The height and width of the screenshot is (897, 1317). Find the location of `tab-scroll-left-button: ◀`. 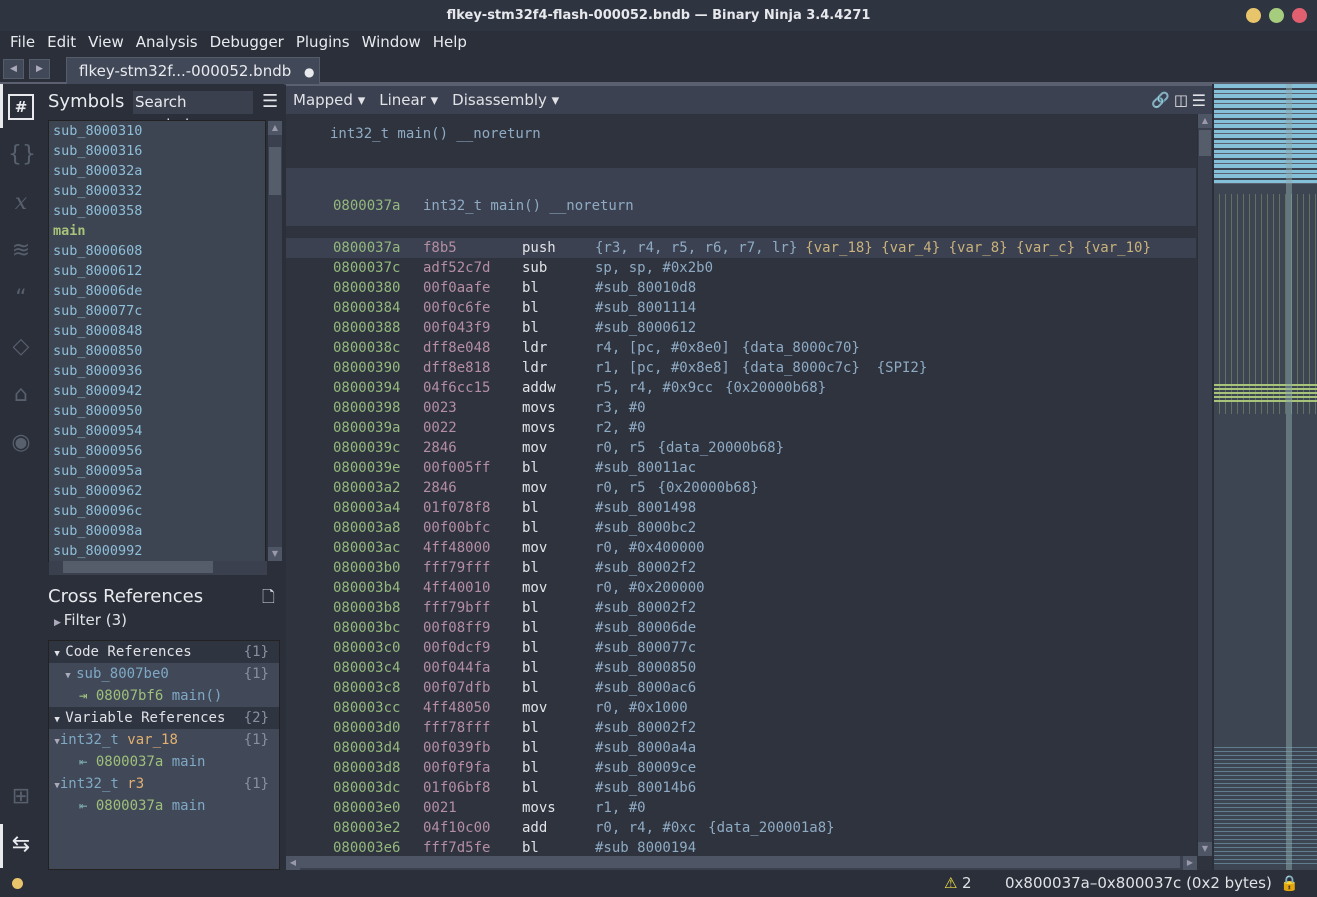

tab-scroll-left-button: ◀ is located at coordinates (13, 69).